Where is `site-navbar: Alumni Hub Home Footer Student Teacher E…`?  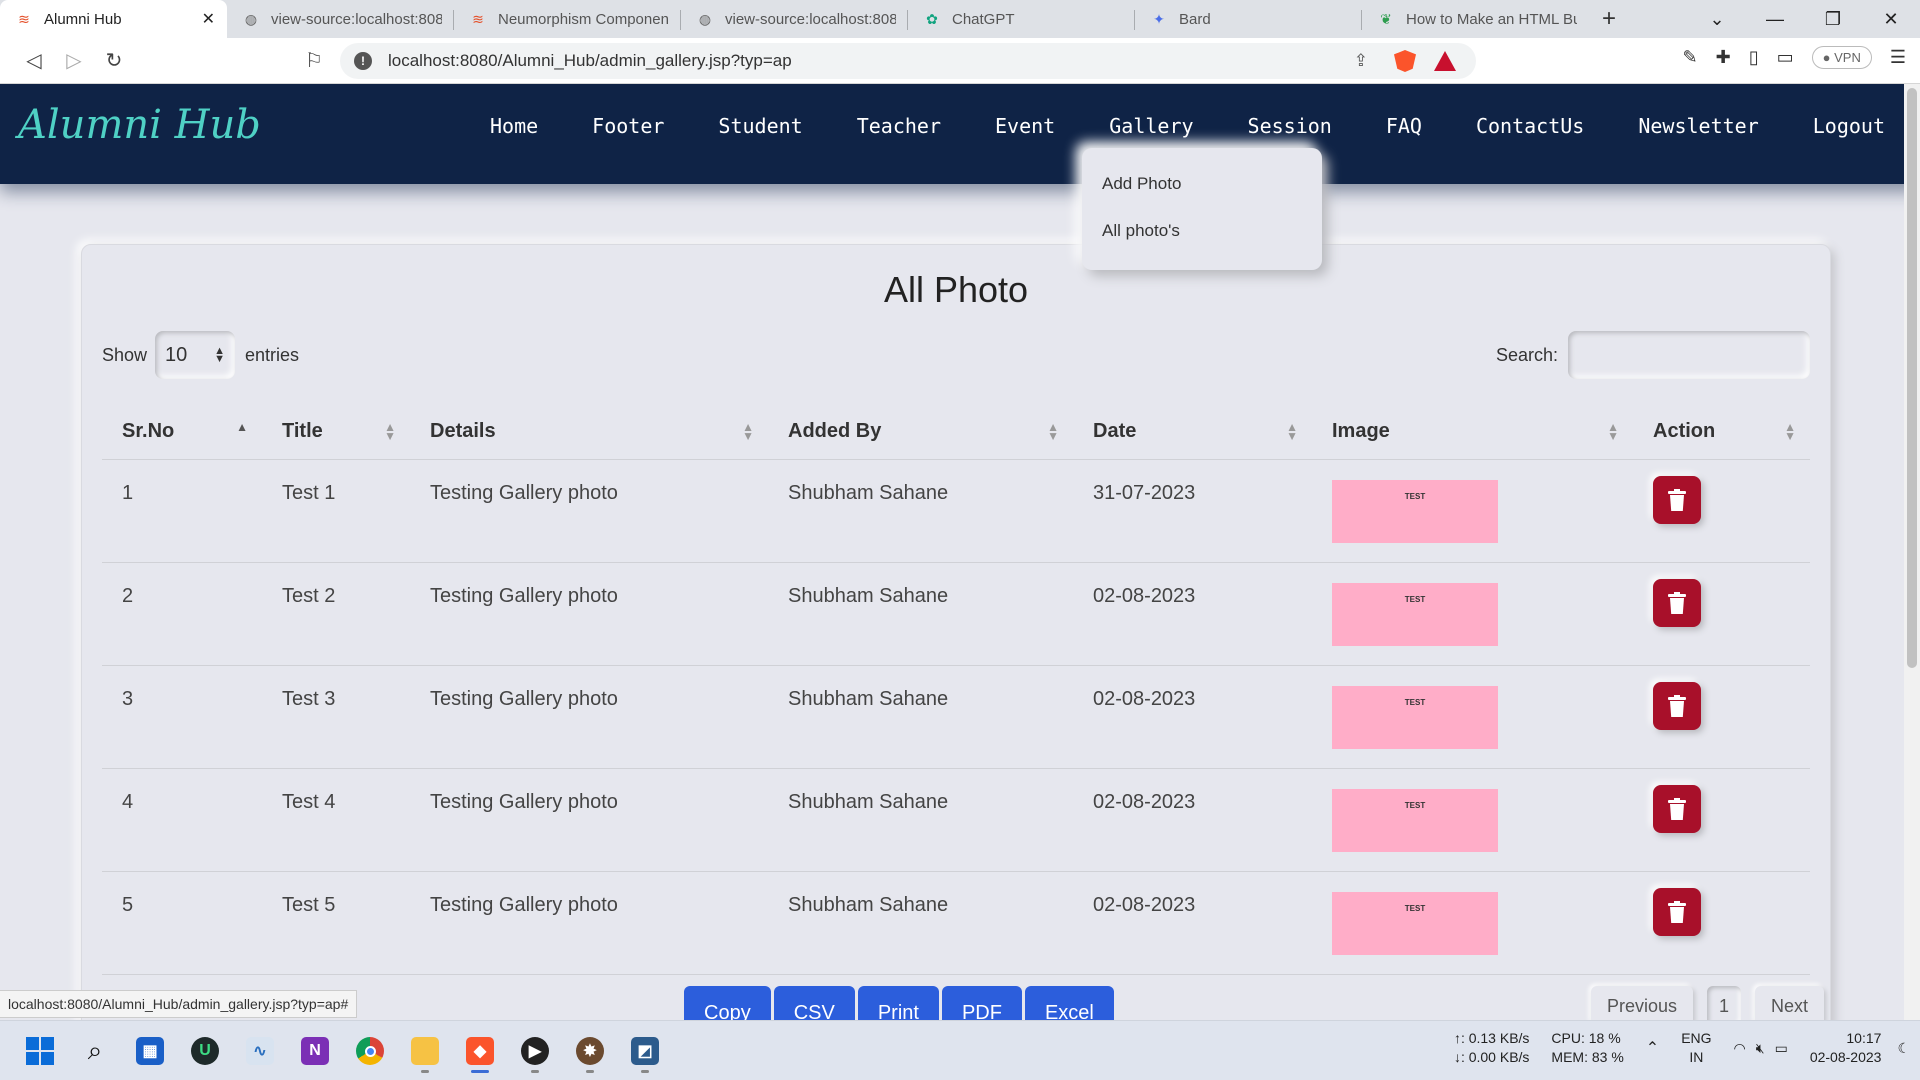
site-navbar: Alumni Hub Home Footer Student Teacher E… is located at coordinates (960, 134).